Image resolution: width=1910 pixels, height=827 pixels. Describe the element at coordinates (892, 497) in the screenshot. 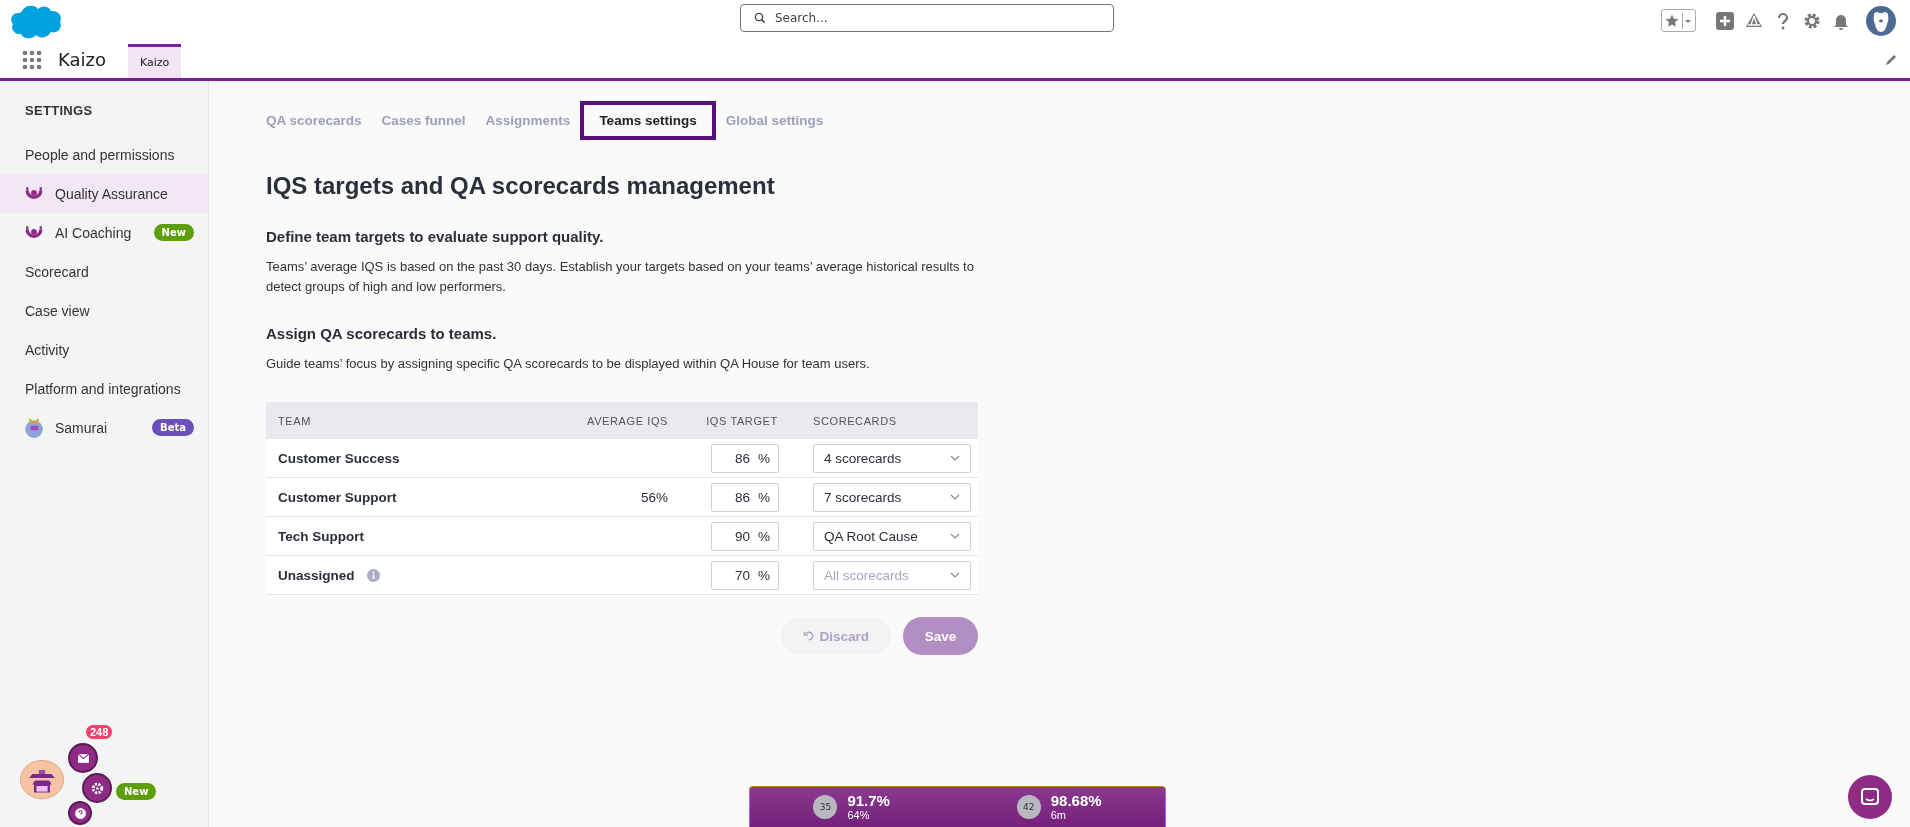

I see `scorecards-dropdown: 7 scorecards` at that location.